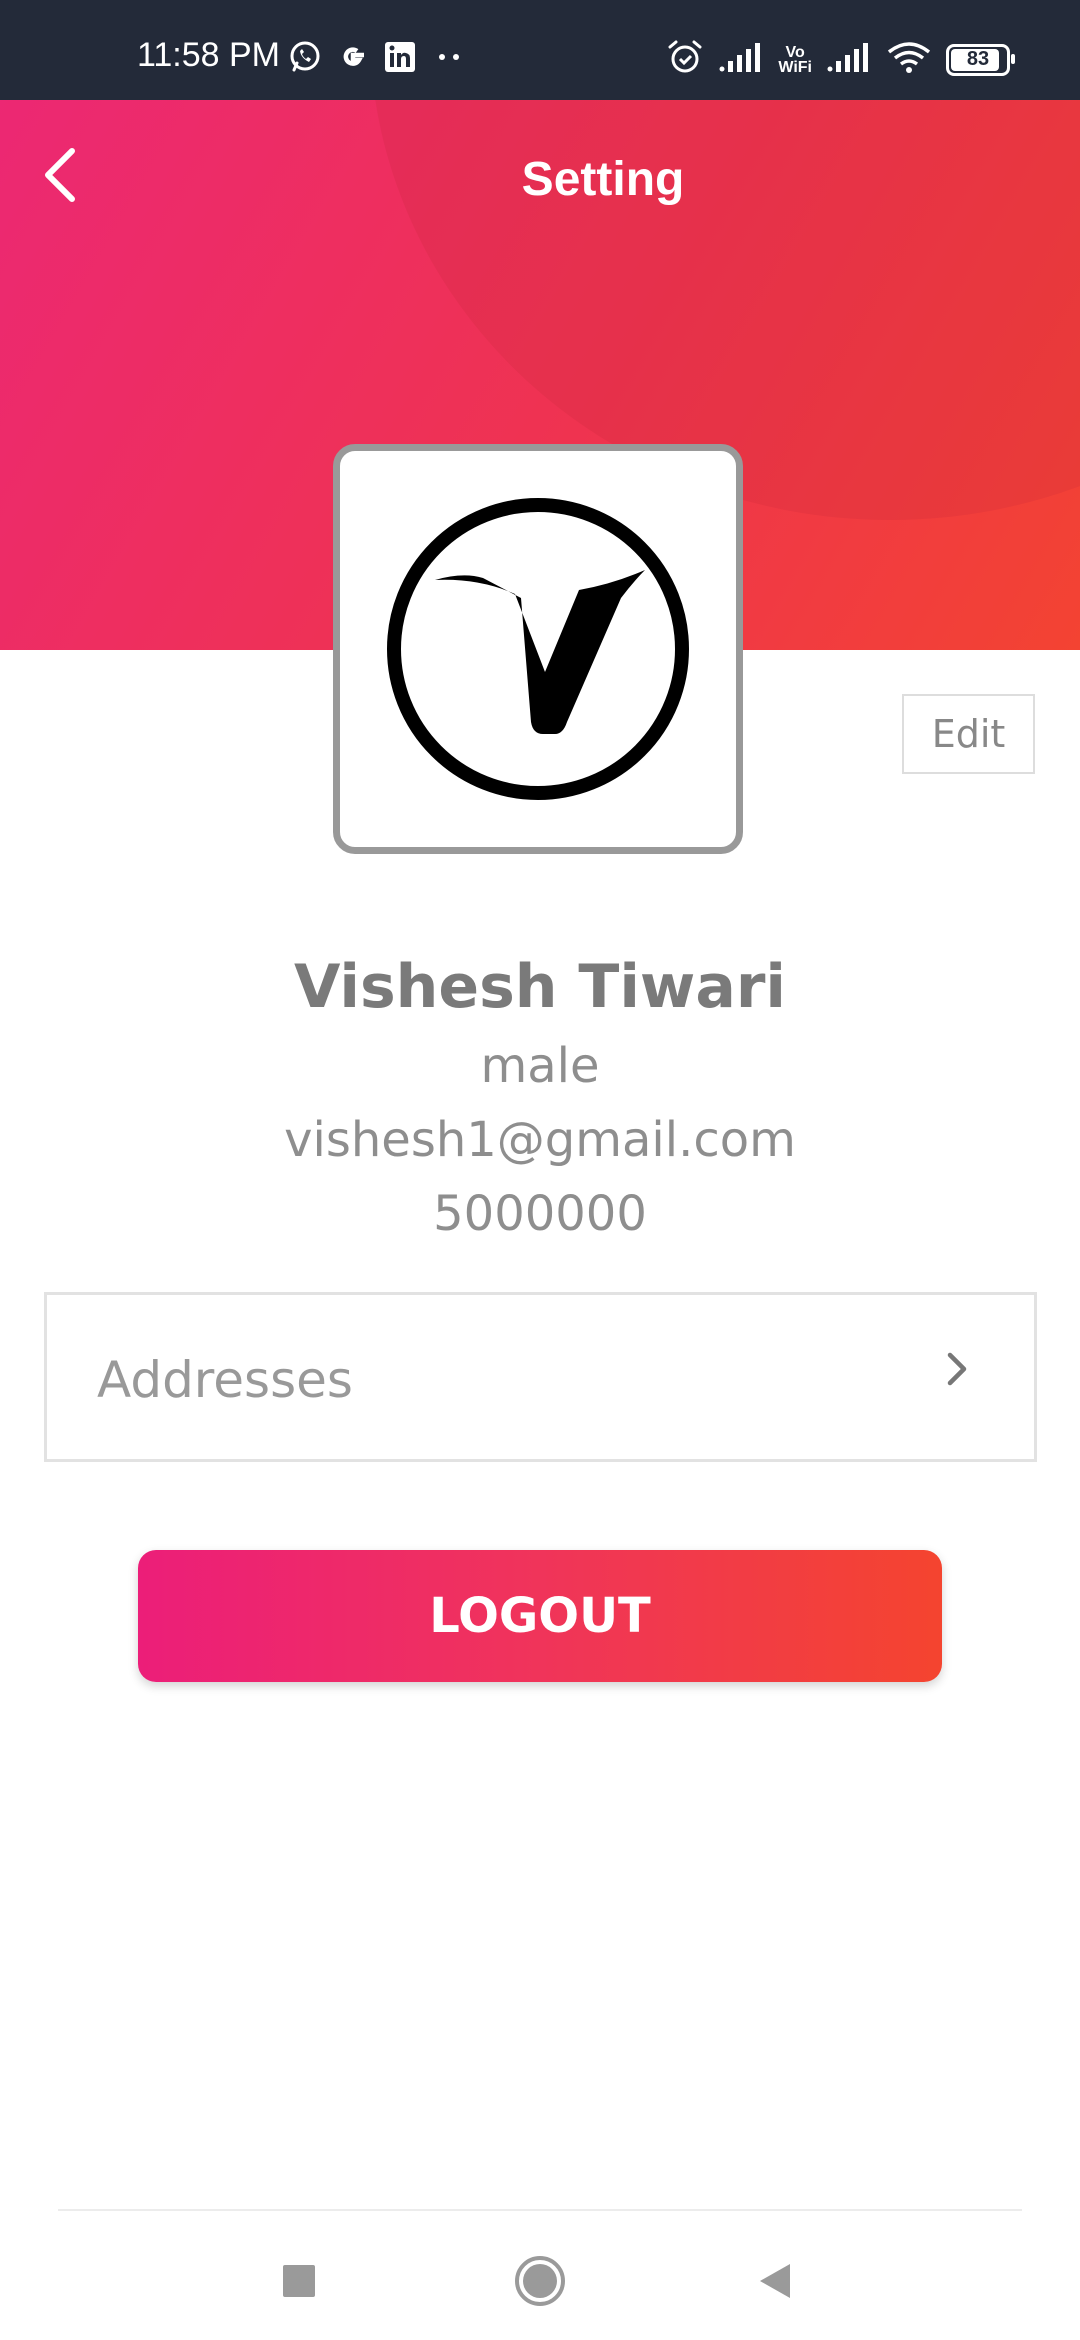  Describe the element at coordinates (795, 59) in the screenshot. I see `vowifi-icon: Vo WiFi` at that location.